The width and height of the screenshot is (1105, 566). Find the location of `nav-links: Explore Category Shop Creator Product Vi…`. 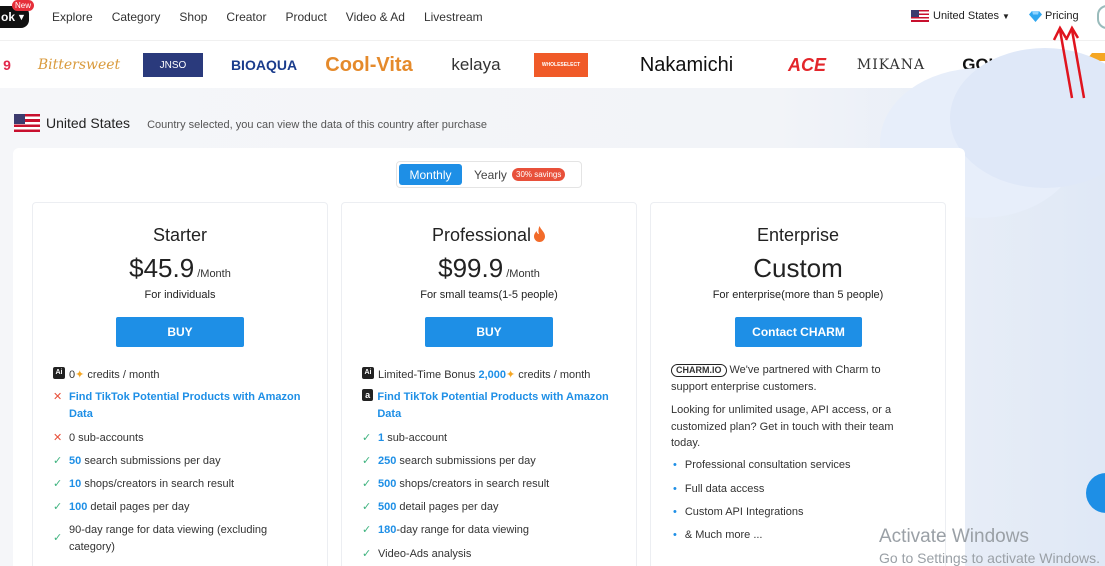

nav-links: Explore Category Shop Creator Product Vi… is located at coordinates (277, 17).